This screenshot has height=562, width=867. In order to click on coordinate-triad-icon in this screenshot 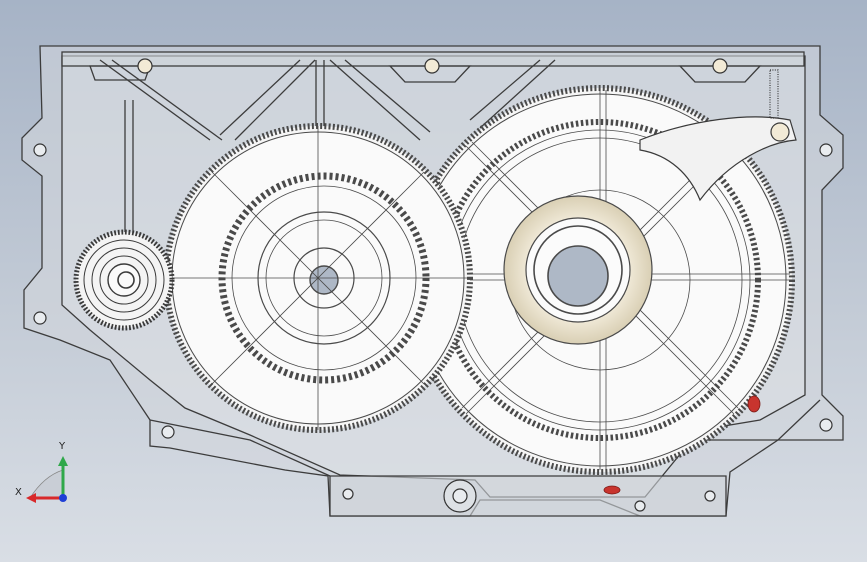, I will do `click(47, 479)`.